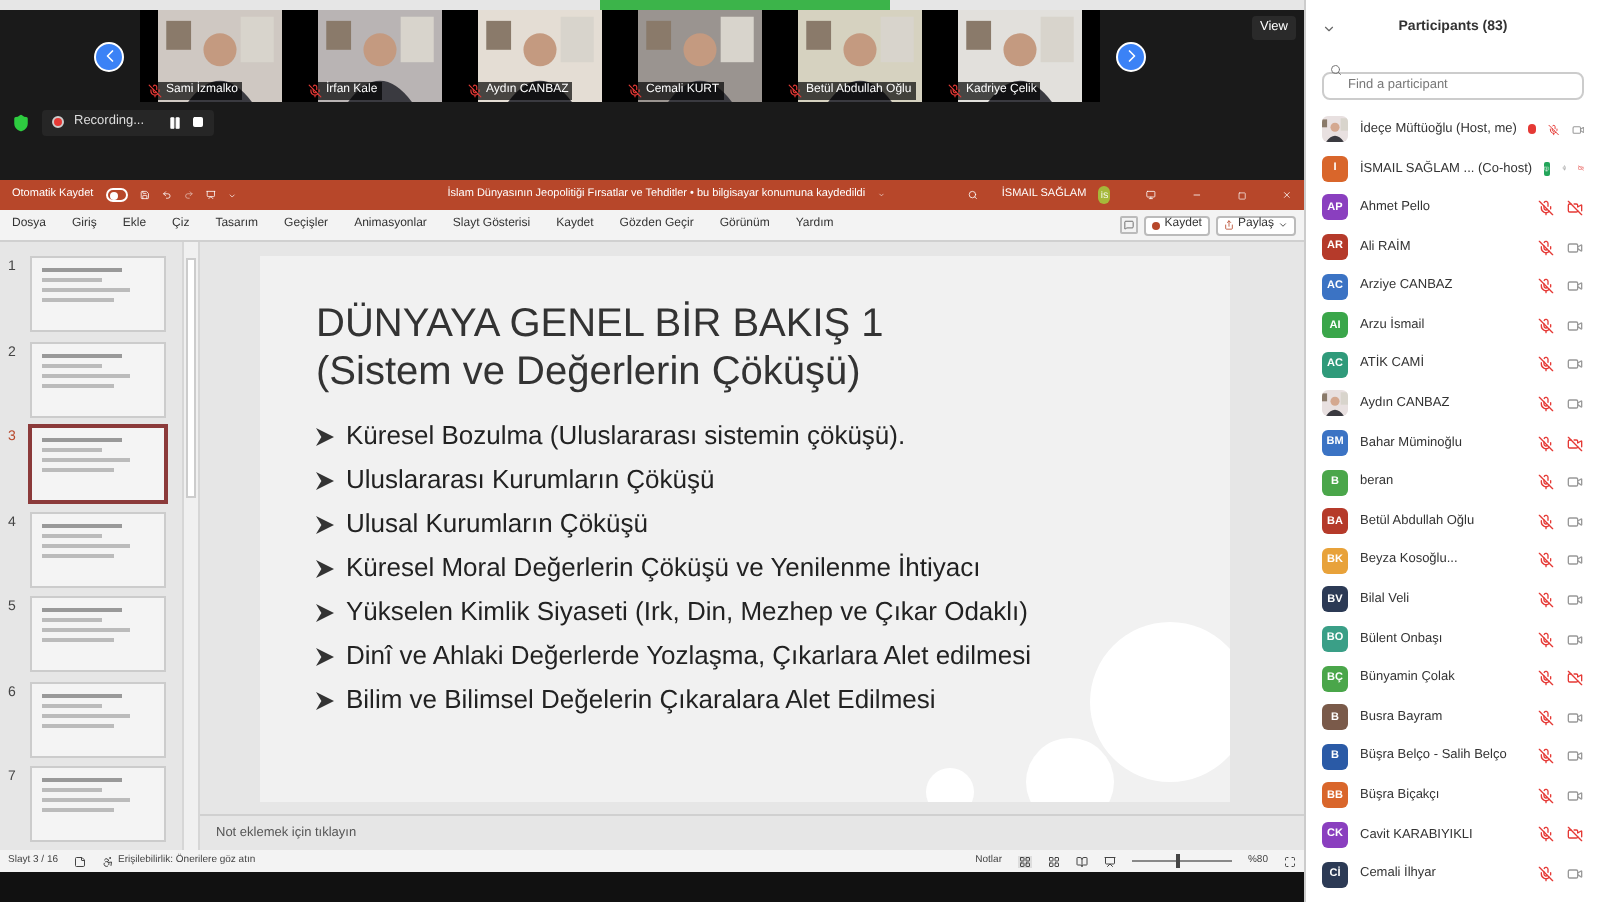 The height and width of the screenshot is (902, 1600). What do you see at coordinates (1151, 195) in the screenshot?
I see `ribbon-display-icon` at bounding box center [1151, 195].